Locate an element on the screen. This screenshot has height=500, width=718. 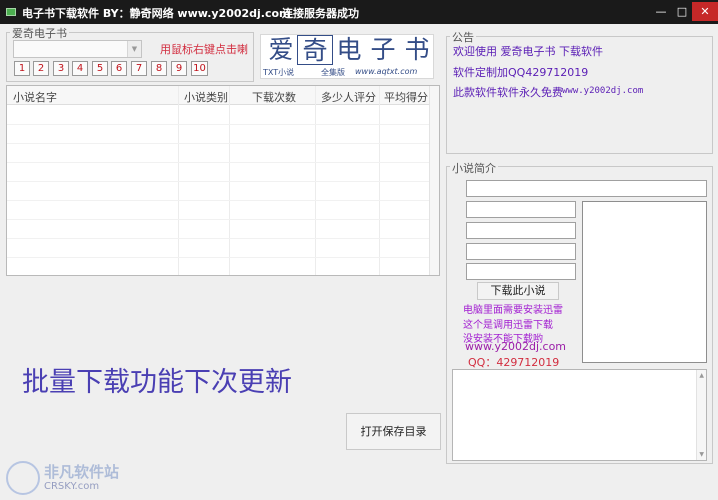
cover-image-box is located at coordinates (644, 282).